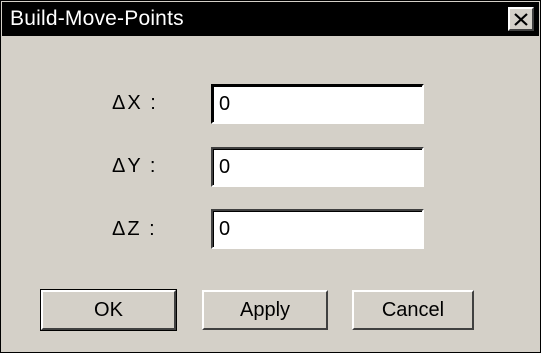 The image size is (541, 353). Describe the element at coordinates (317, 167) in the screenshot. I see `delta-y-input` at that location.